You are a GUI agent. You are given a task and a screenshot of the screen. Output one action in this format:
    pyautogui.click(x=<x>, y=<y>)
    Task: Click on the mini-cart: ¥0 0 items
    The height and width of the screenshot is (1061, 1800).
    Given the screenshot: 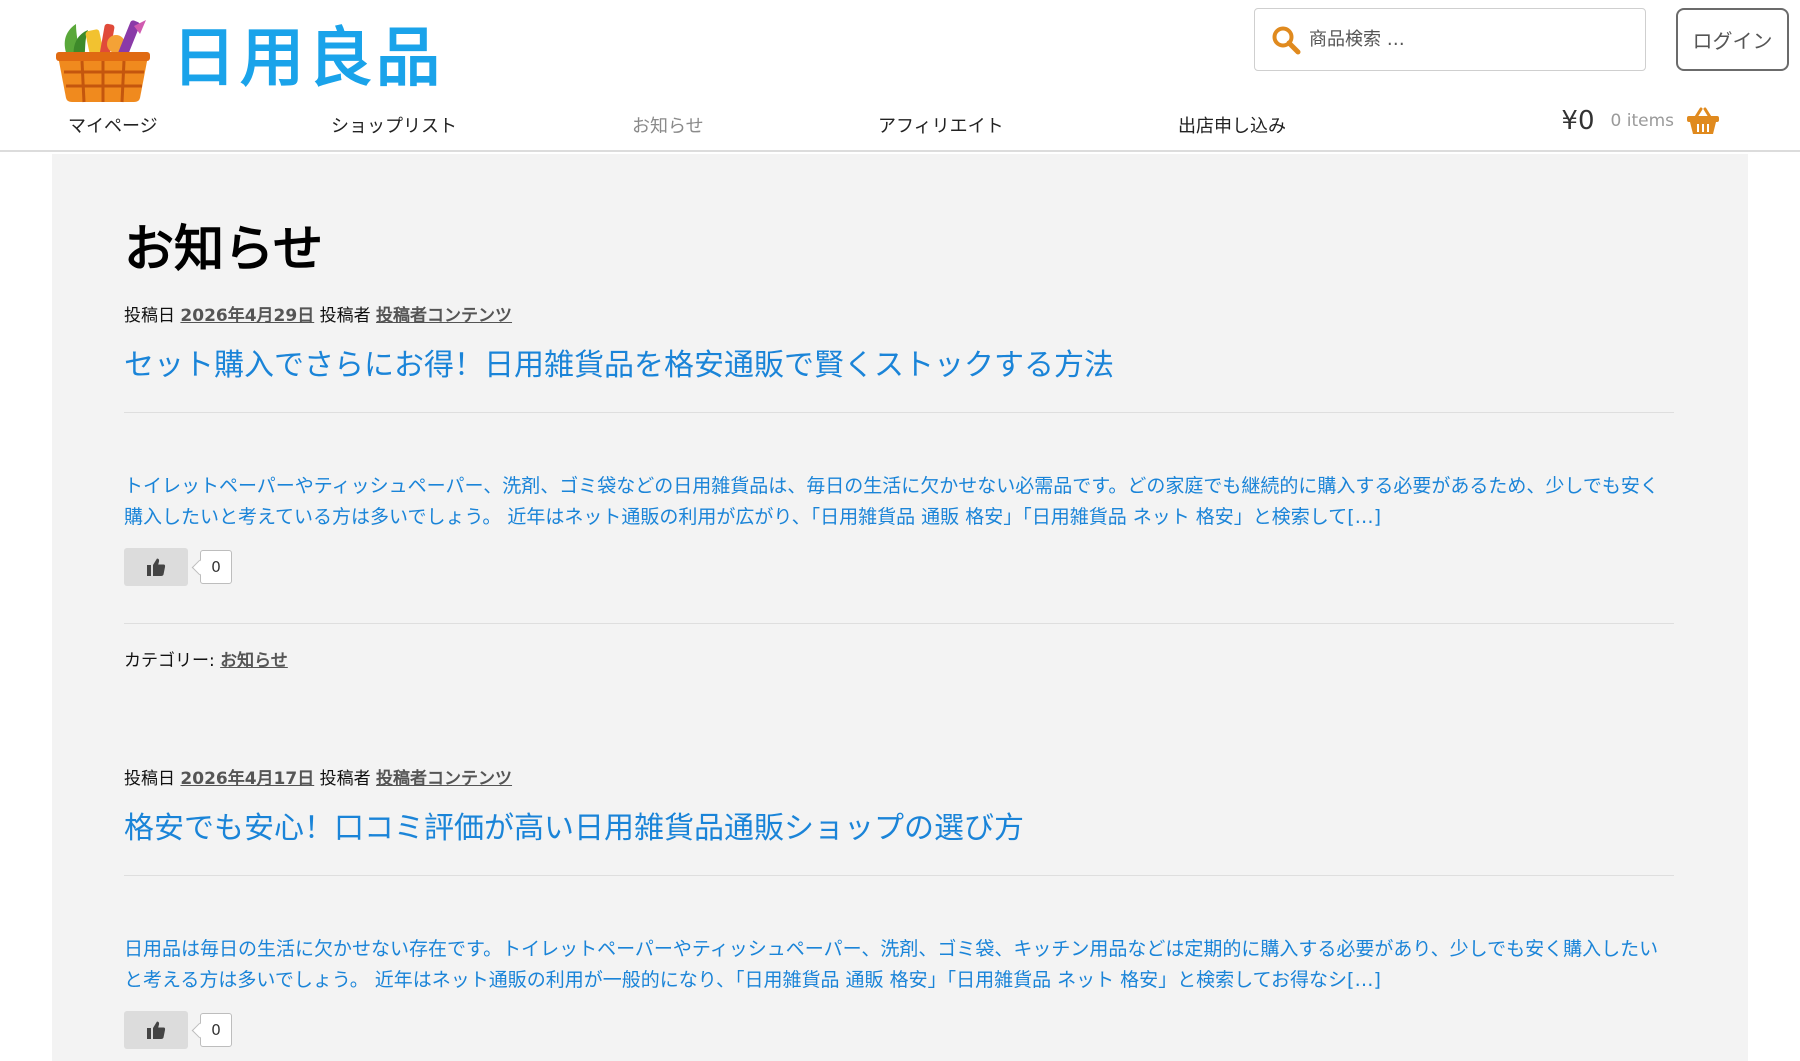 What is the action you would take?
    pyautogui.click(x=1640, y=121)
    